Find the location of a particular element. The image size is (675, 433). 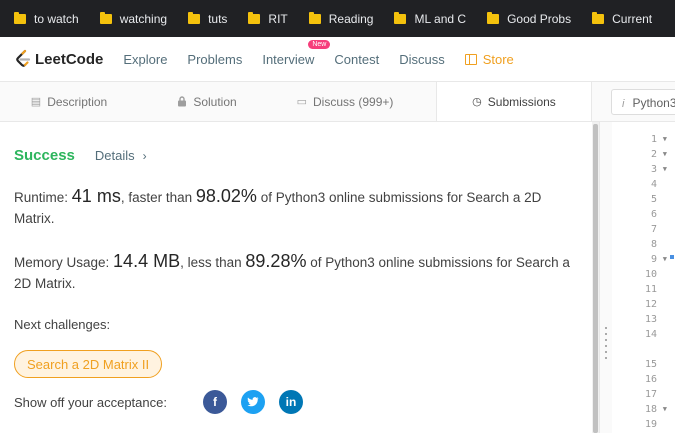

memory-percentile: 89.28% is located at coordinates (276, 261).